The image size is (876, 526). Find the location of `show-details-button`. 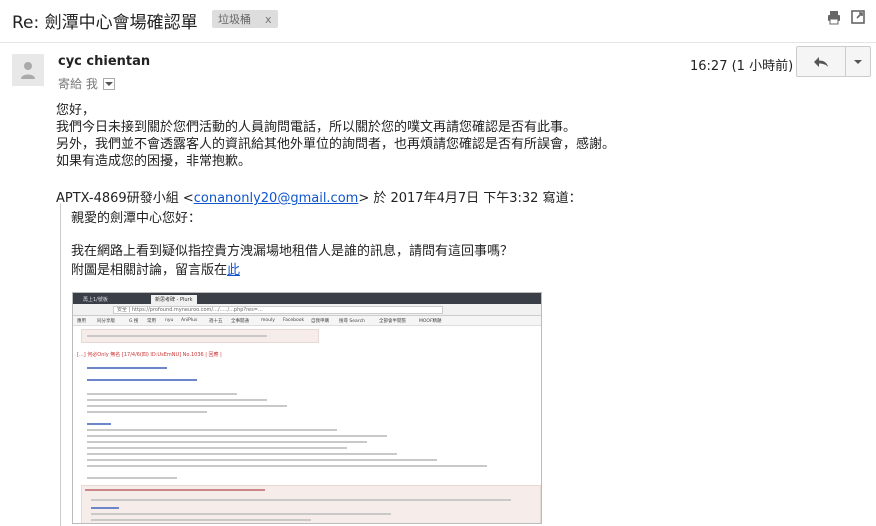

show-details-button is located at coordinates (108, 83).